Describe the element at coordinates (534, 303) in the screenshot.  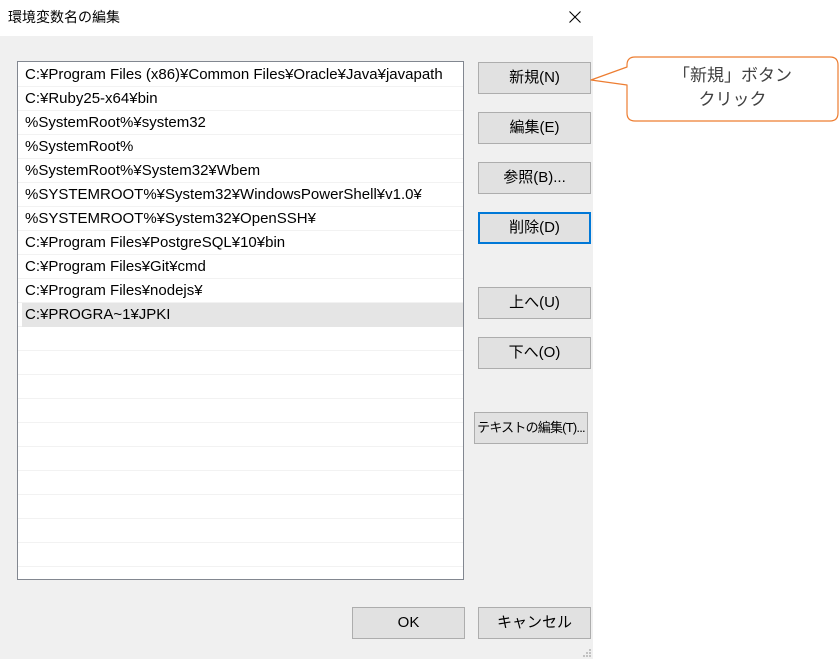
I see `move-up-button: 上へ(U)` at that location.